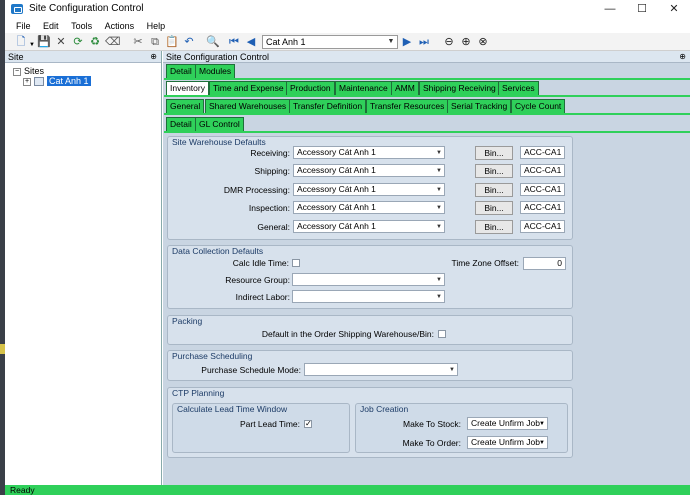  What do you see at coordinates (336, 207) in the screenshot?
I see `inspection-warehouse-value: Accessory Cát Anh 1` at bounding box center [336, 207].